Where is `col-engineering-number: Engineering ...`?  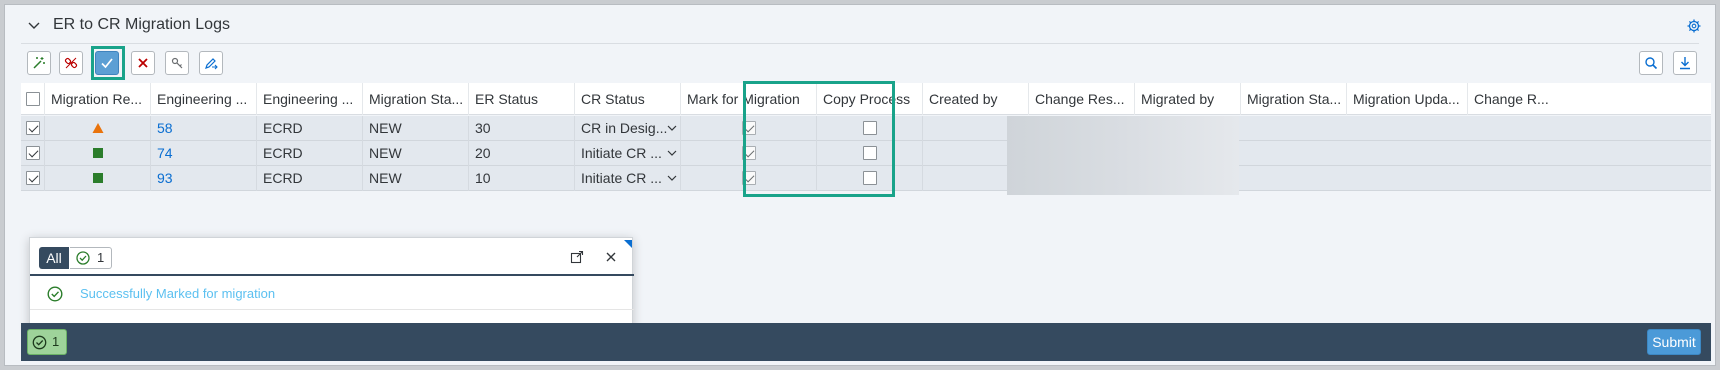
col-engineering-number: Engineering ... is located at coordinates (204, 99).